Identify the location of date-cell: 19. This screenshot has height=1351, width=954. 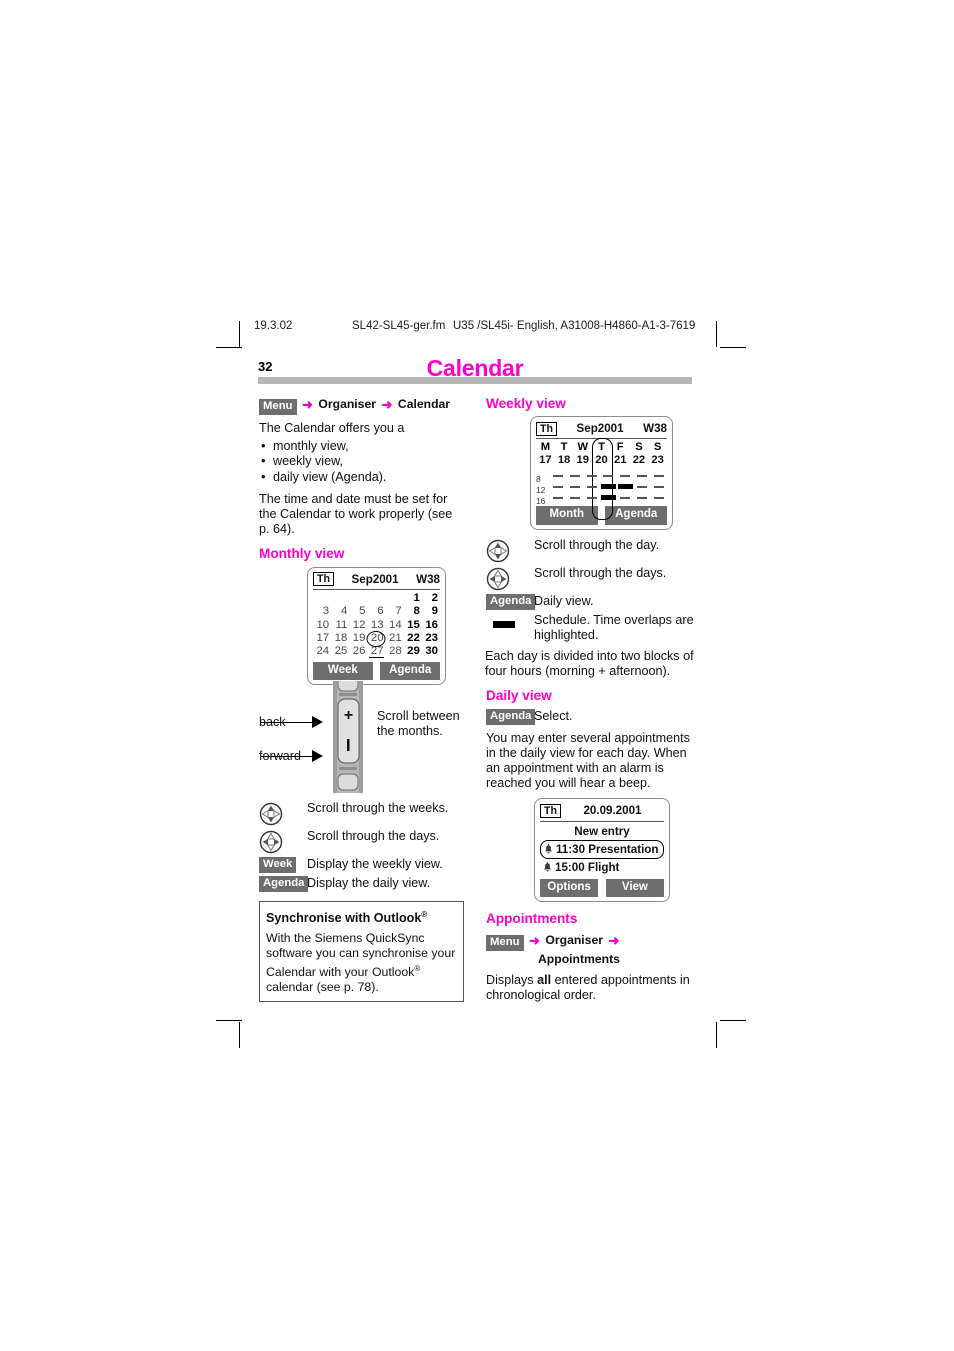
(582, 460).